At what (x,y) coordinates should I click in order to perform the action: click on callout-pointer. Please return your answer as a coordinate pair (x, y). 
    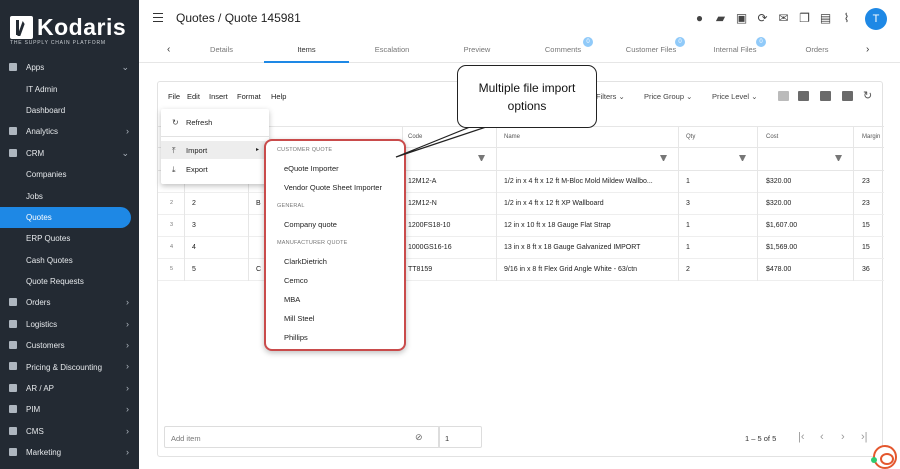
    Looking at the image, I should click on (441, 142).